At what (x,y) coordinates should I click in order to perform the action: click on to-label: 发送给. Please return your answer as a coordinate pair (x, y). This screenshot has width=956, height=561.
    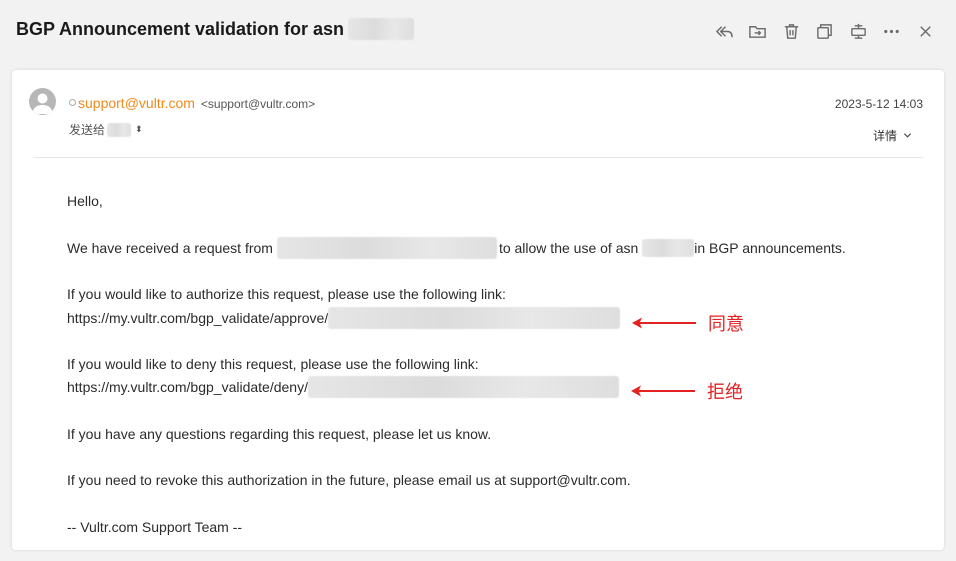
    Looking at the image, I should click on (87, 130).